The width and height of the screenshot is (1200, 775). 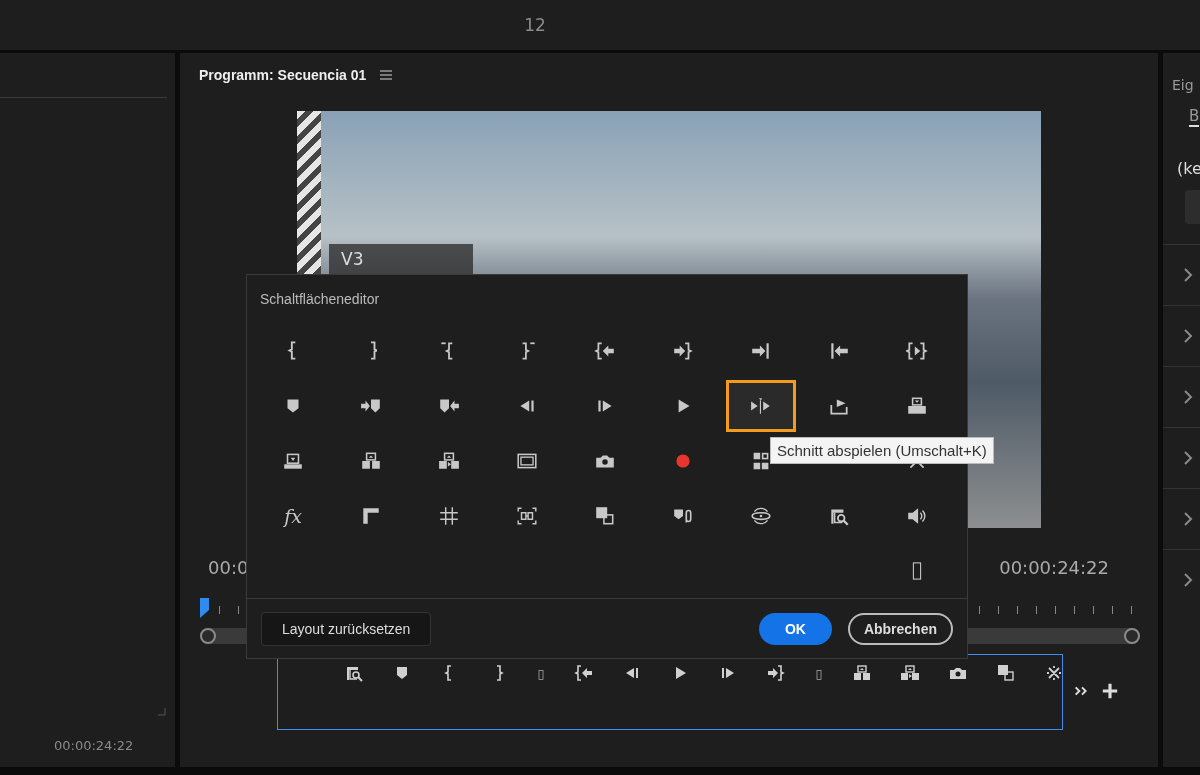 What do you see at coordinates (882, 450) in the screenshot?
I see `tooltip: Schnitt abspielen (Umschalt+K)` at bounding box center [882, 450].